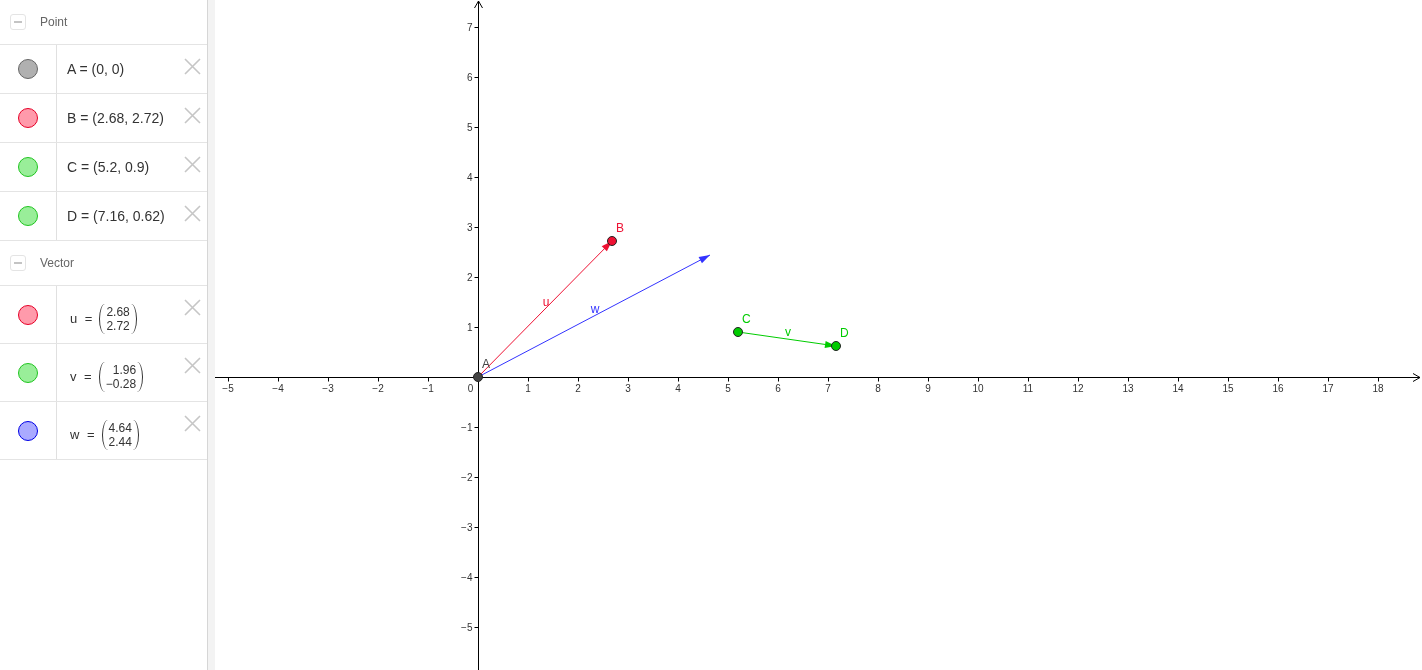 The image size is (1422, 670). I want to click on point-definition: C = (5.2, 0.9), so click(108, 167).